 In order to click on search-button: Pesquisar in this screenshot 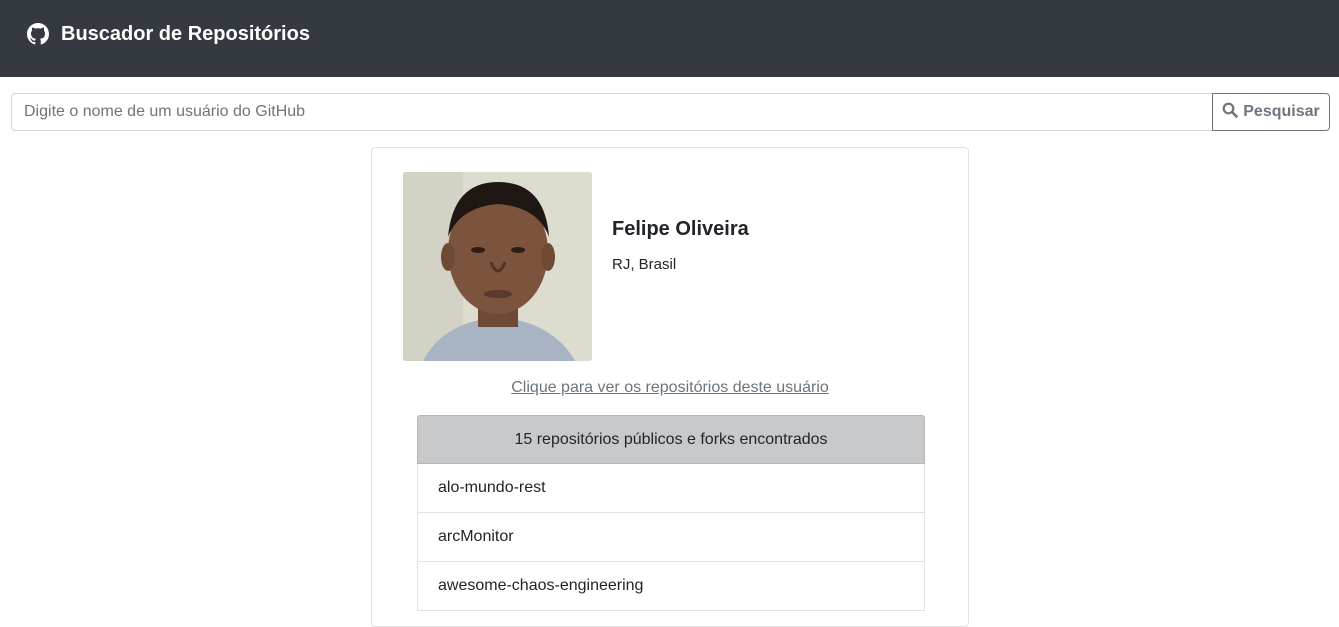, I will do `click(1271, 112)`.